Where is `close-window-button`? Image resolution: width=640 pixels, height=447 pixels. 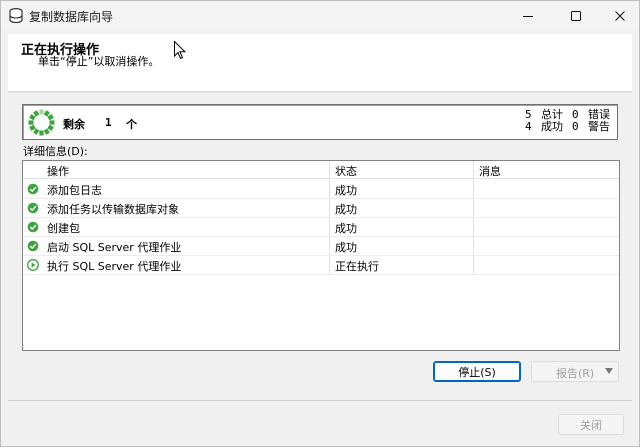 close-window-button is located at coordinates (618, 16).